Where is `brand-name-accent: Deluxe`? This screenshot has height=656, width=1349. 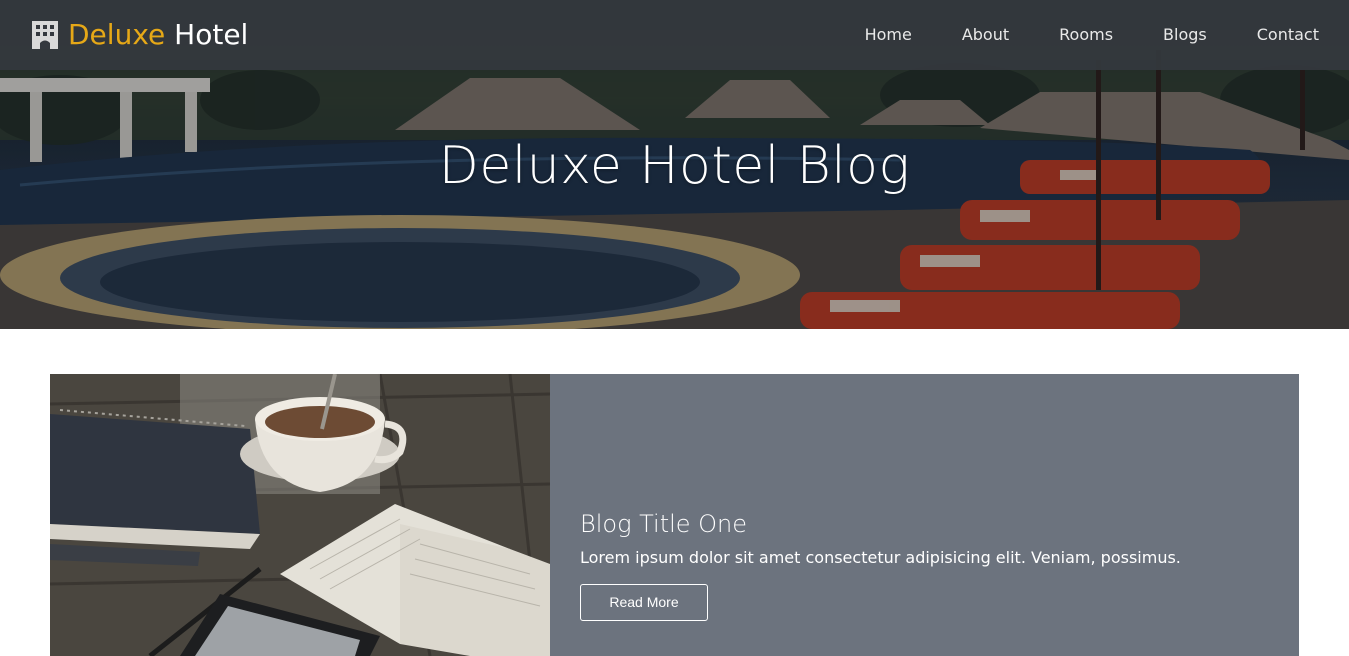
brand-name-accent: Deluxe is located at coordinates (117, 34).